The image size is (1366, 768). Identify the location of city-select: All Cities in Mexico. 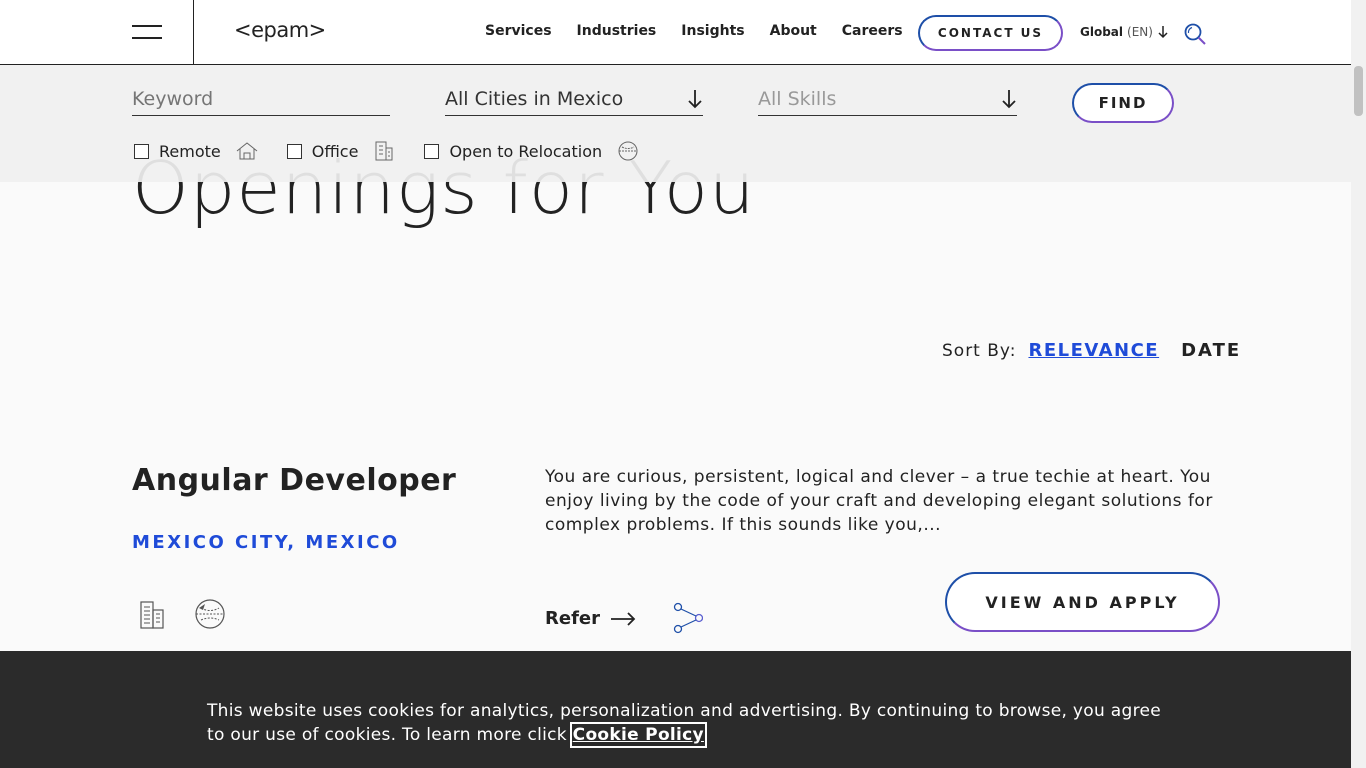
(574, 99).